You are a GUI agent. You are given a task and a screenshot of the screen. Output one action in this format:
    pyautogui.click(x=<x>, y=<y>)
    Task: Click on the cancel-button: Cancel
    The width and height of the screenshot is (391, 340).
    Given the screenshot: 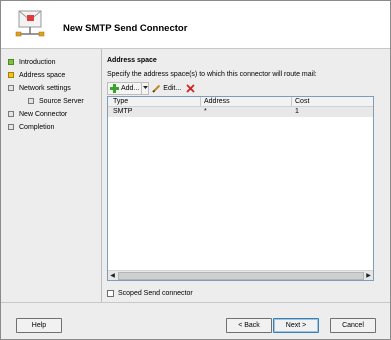 What is the action you would take?
    pyautogui.click(x=353, y=325)
    